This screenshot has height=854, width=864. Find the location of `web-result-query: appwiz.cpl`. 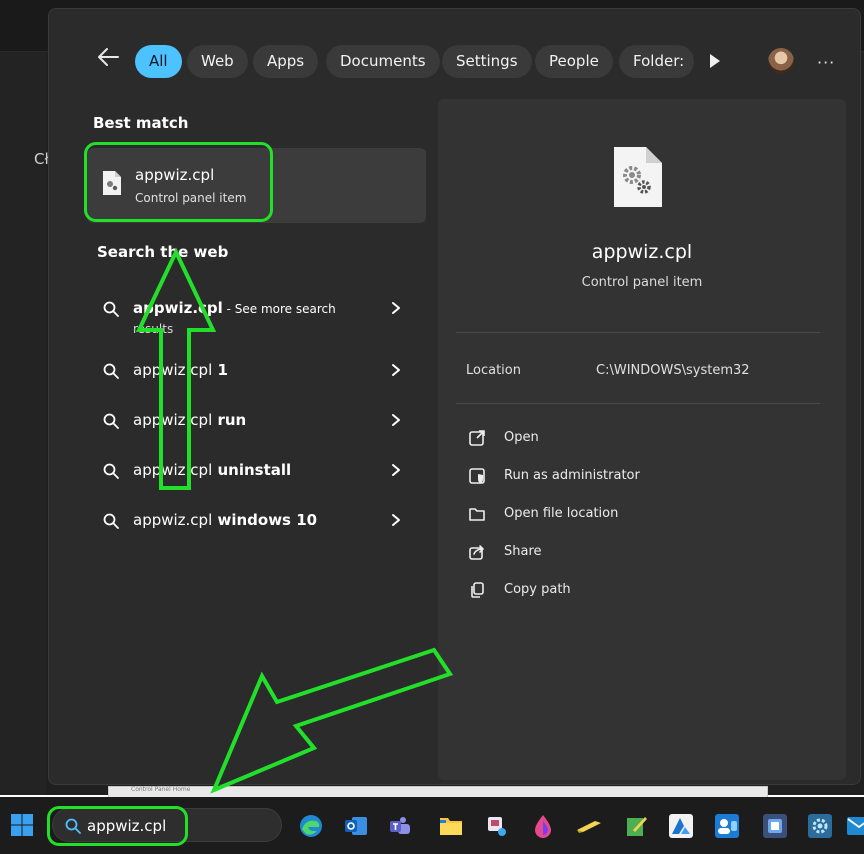

web-result-query: appwiz.cpl is located at coordinates (178, 308).